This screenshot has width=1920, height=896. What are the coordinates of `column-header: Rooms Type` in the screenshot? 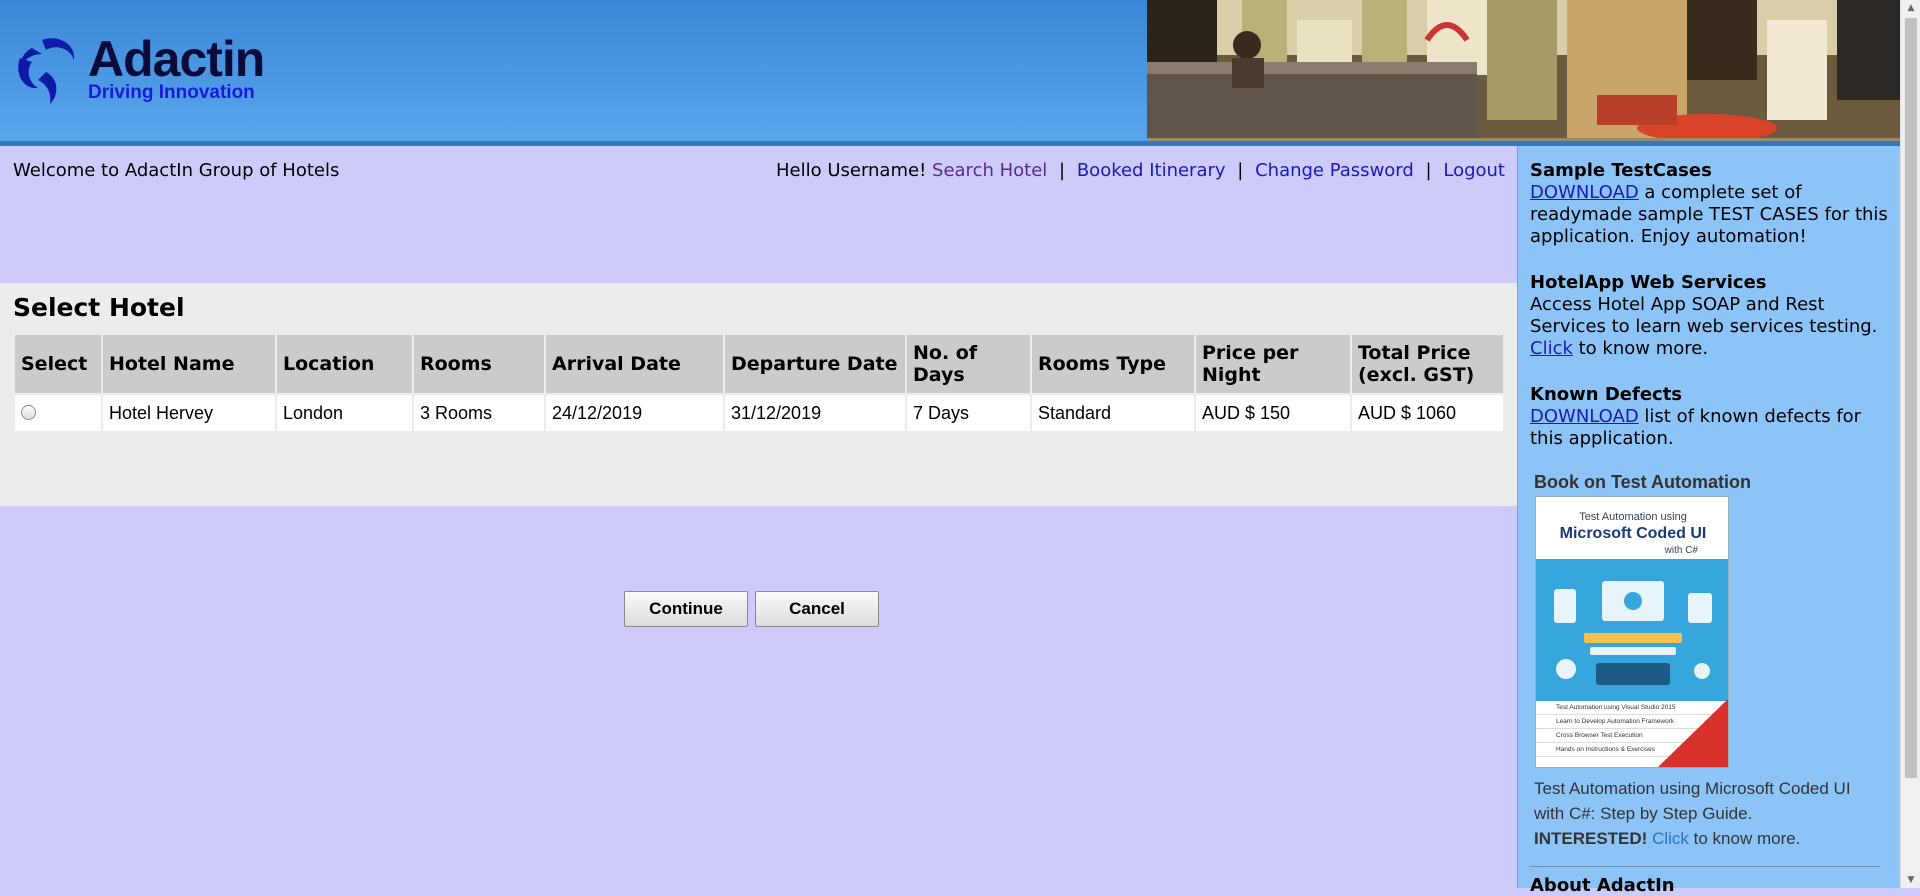 It's located at (1113, 364).